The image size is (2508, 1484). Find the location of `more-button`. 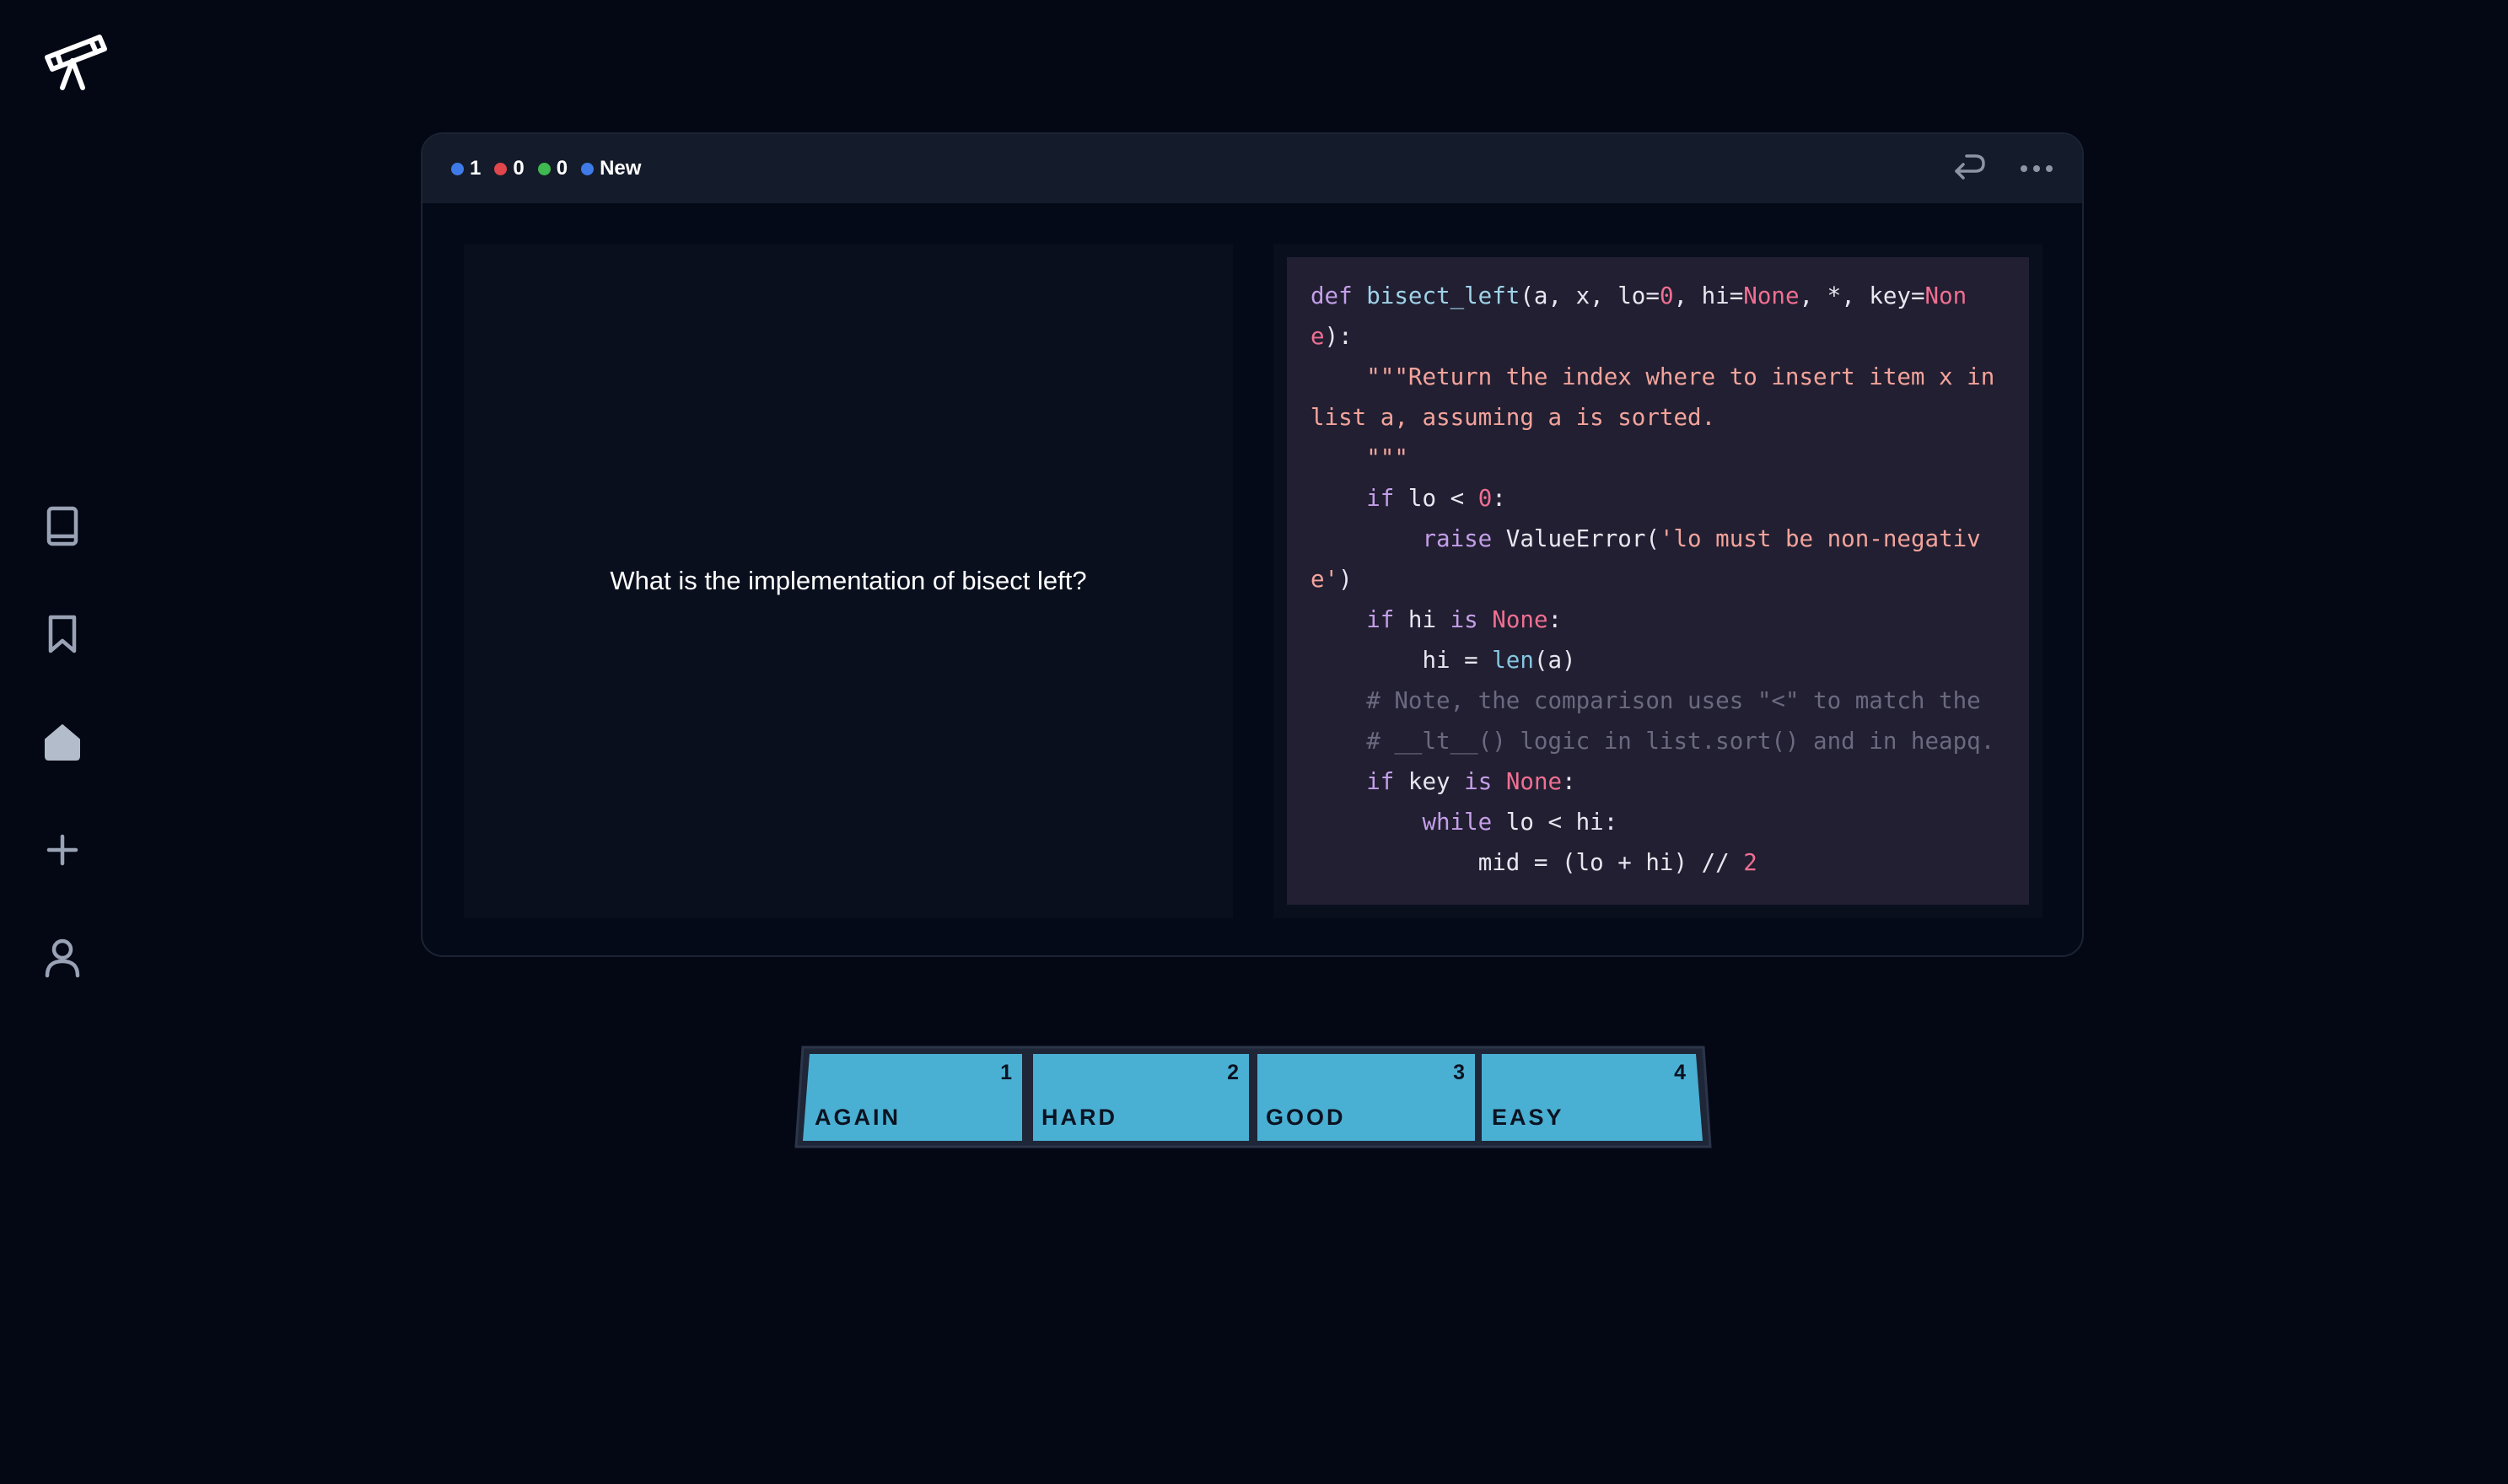

more-button is located at coordinates (2036, 168).